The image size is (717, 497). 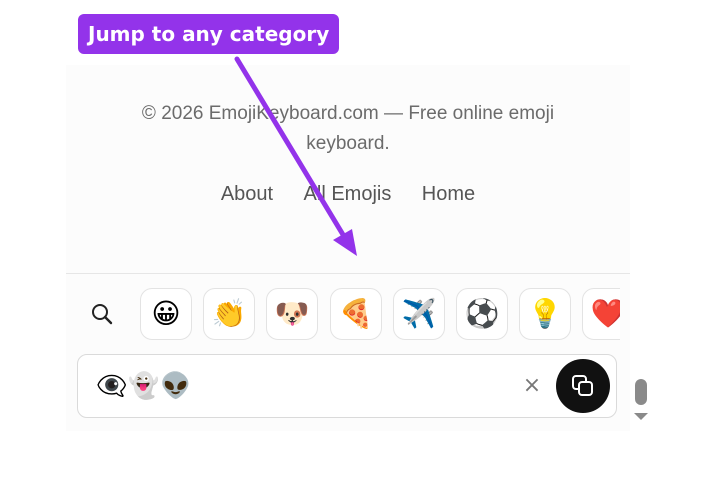 I want to click on category-animals-button: 🐶, so click(x=292, y=314).